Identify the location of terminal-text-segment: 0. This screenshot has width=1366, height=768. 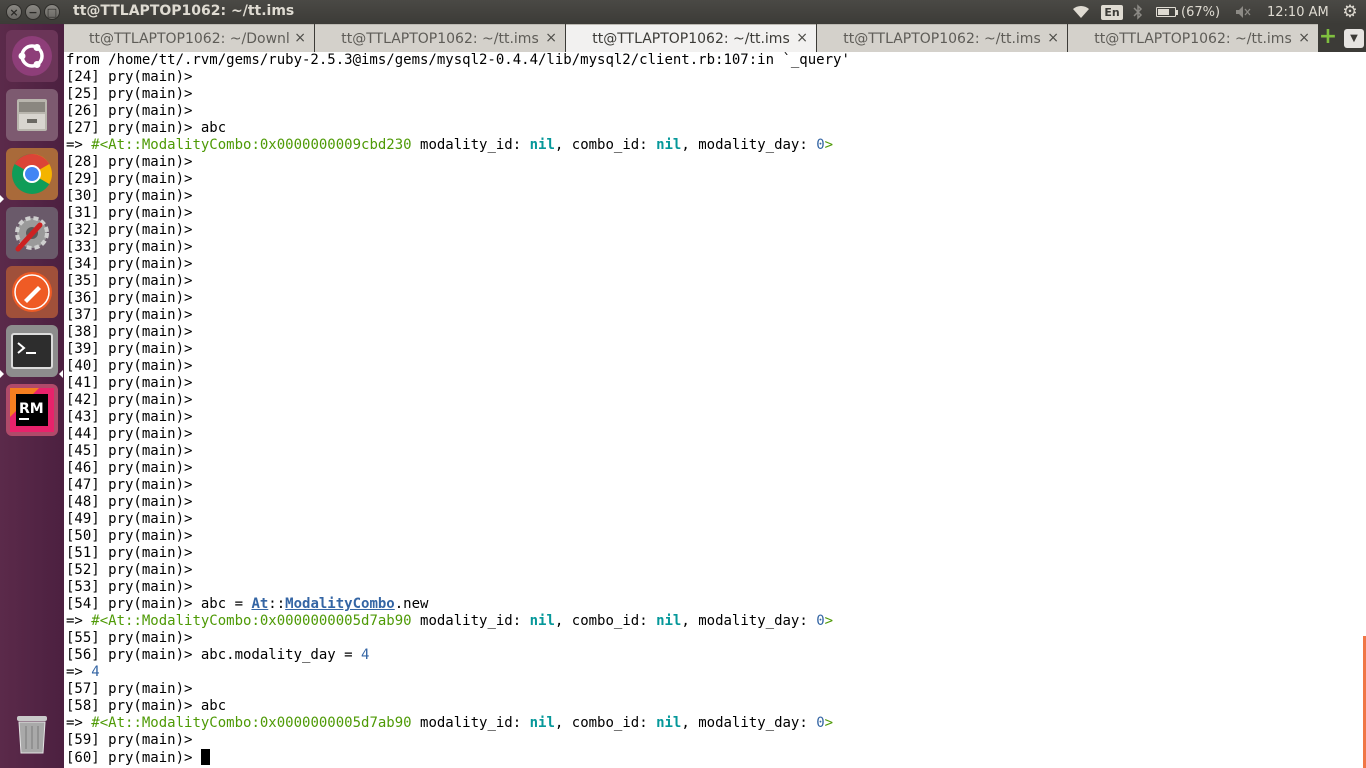
(820, 145).